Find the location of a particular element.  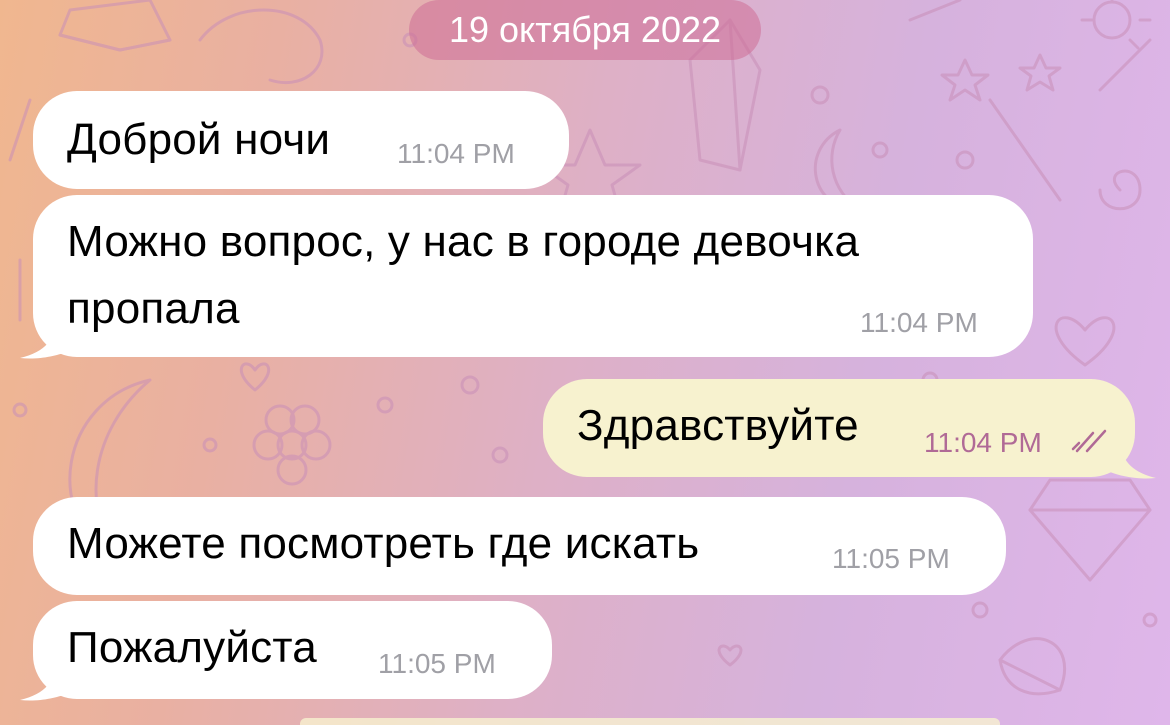

message-bubble-incoming: Пожалуйста 11:05 PM is located at coordinates (292, 650).